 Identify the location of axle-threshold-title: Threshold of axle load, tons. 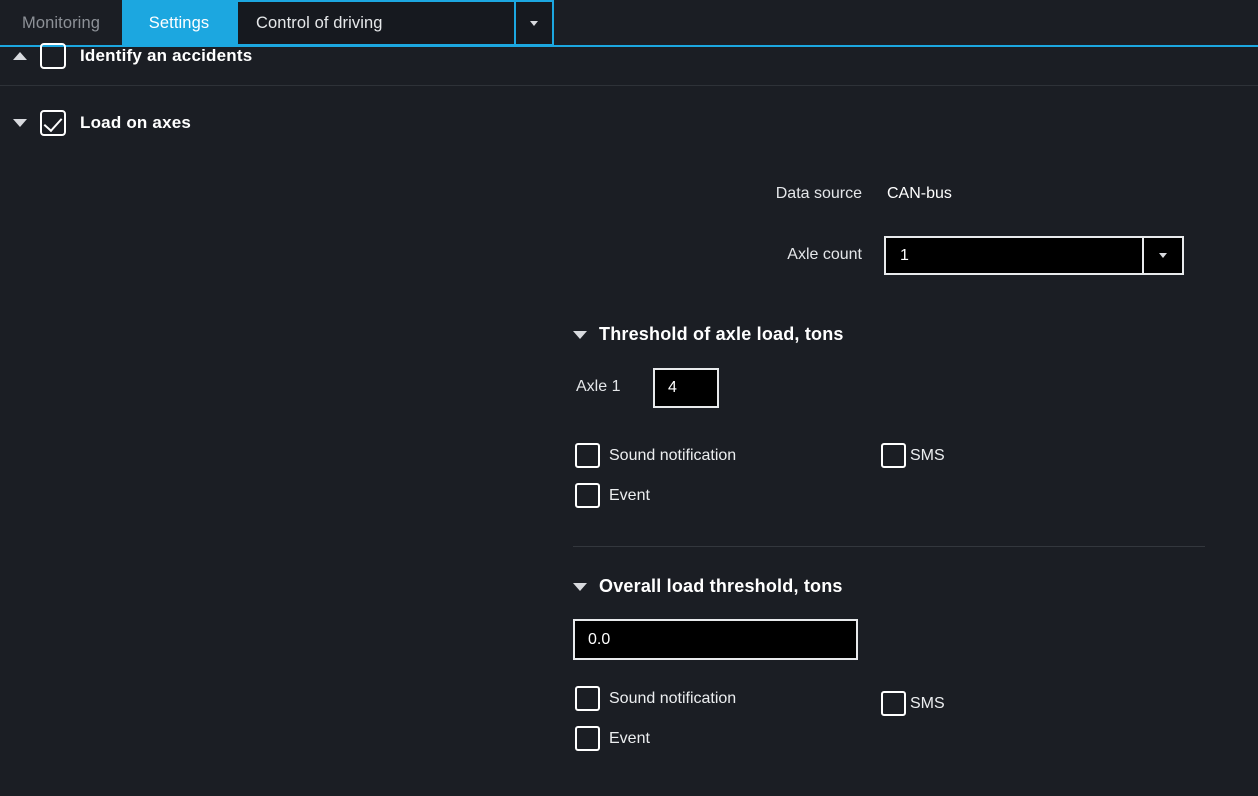
(721, 334).